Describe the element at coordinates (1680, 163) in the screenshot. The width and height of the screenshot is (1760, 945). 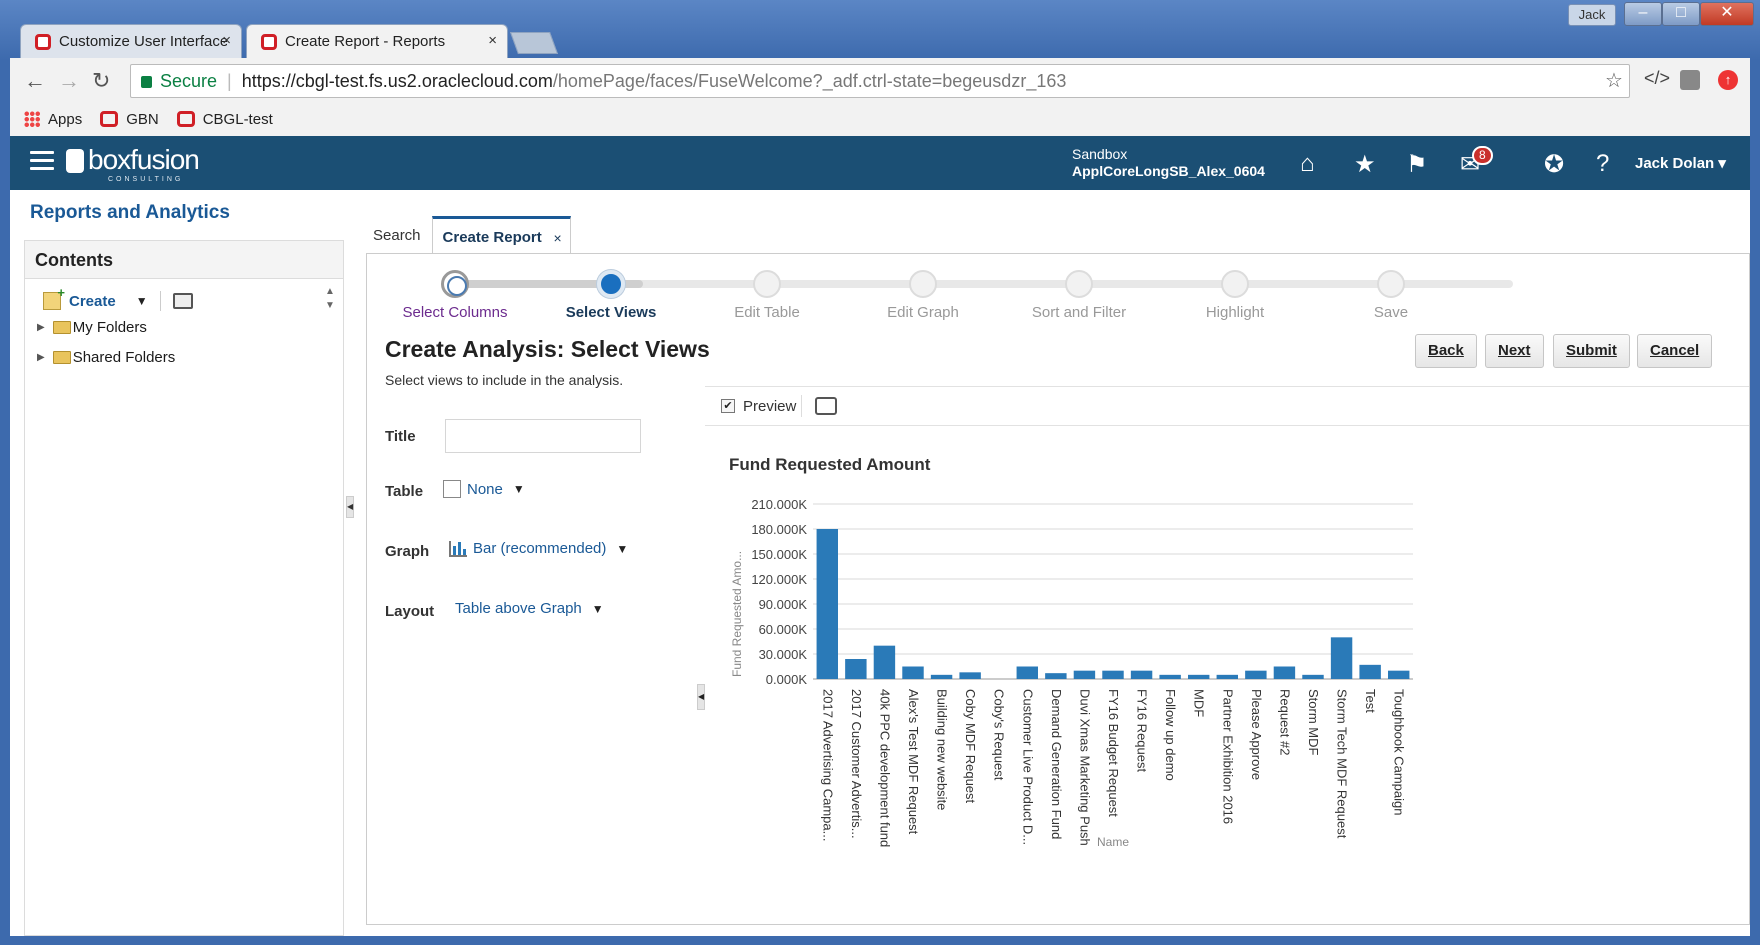
I see `user-menu: Jack Dolan ▾` at that location.